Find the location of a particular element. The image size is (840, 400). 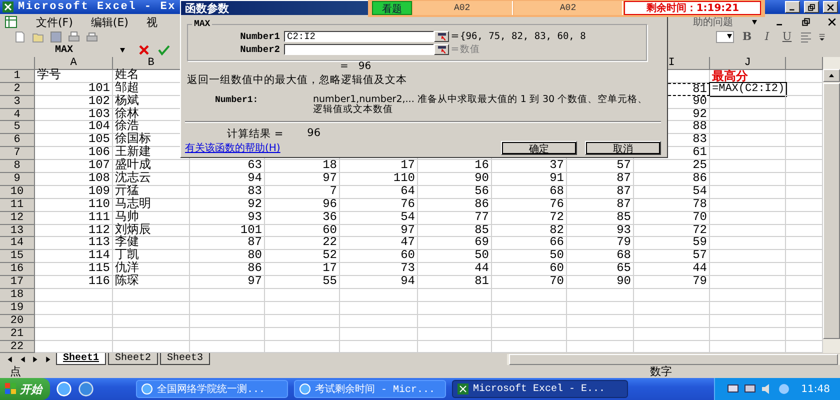

dialog-title: 函数参数 is located at coordinates (207, 8).